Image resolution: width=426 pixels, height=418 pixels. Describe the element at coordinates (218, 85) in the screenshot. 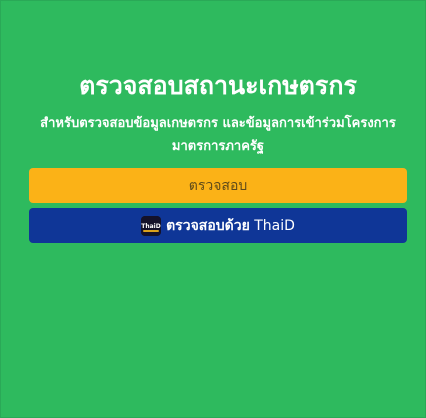

I see `page-title: ตรวจสอบสถานะเกษตรกร` at that location.